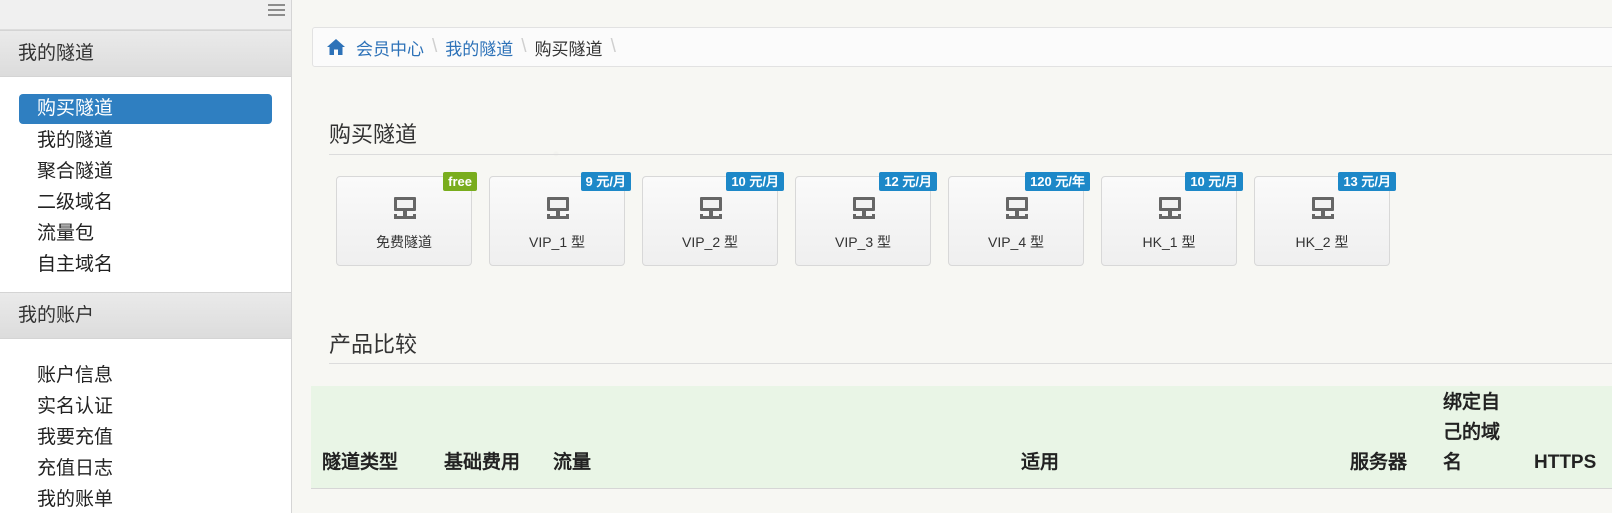 The height and width of the screenshot is (513, 1612). I want to click on sidebar-item-bills: 我的账单, so click(145, 498).